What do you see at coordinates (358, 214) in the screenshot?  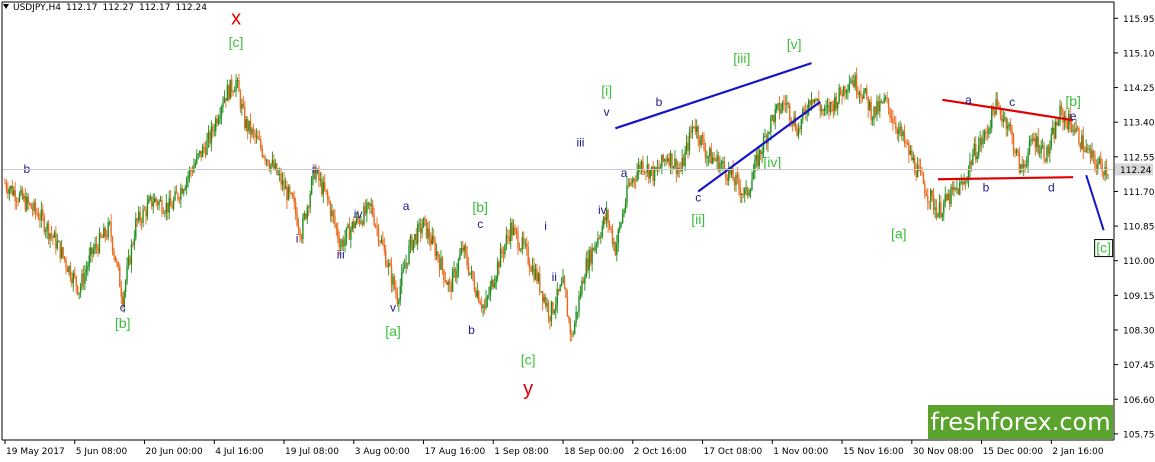 I see `wave-label: iv` at bounding box center [358, 214].